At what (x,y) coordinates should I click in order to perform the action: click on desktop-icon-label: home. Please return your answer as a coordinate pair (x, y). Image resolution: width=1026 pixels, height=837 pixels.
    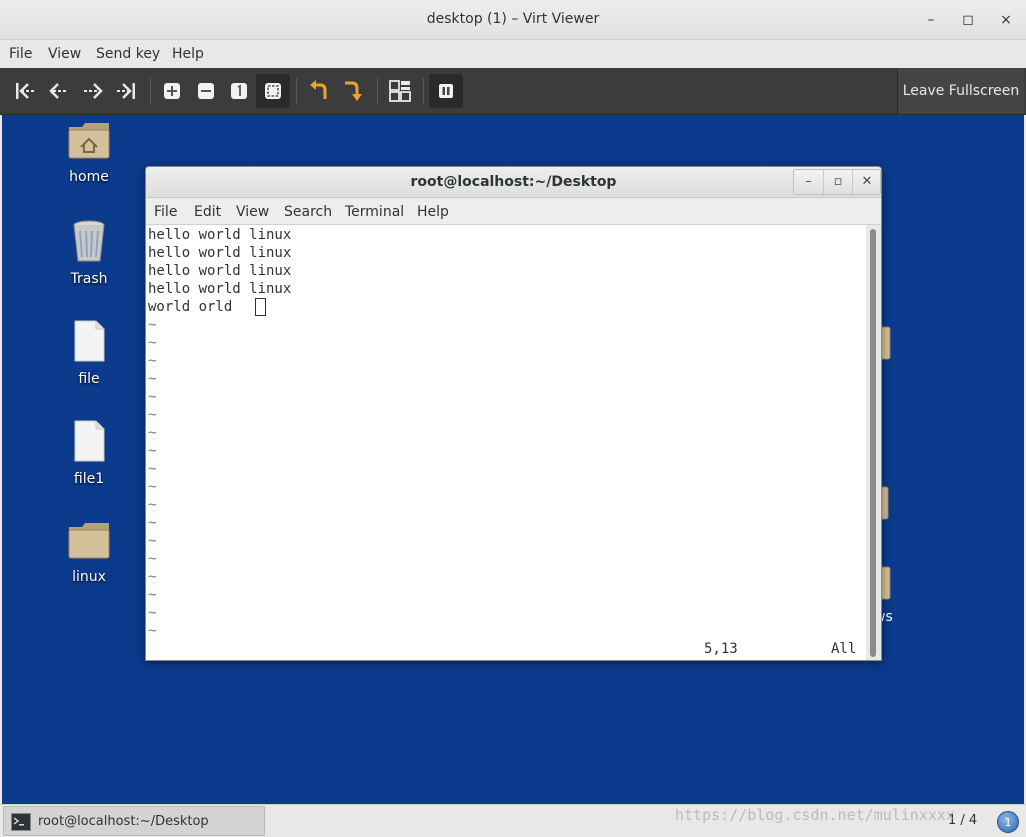
    Looking at the image, I should click on (89, 177).